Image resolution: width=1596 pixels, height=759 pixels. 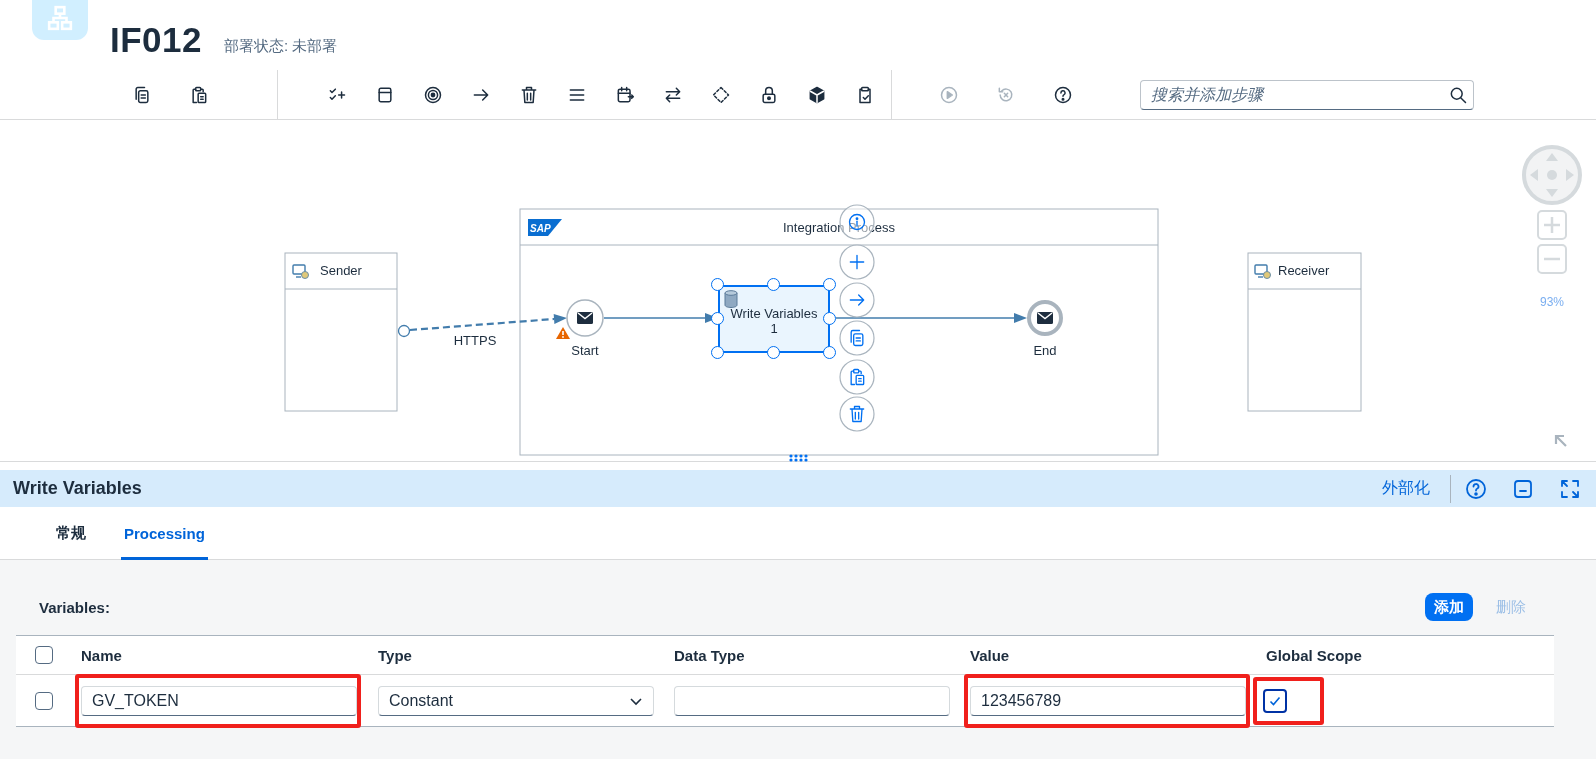 What do you see at coordinates (990, 655) in the screenshot?
I see `column-header: Value` at bounding box center [990, 655].